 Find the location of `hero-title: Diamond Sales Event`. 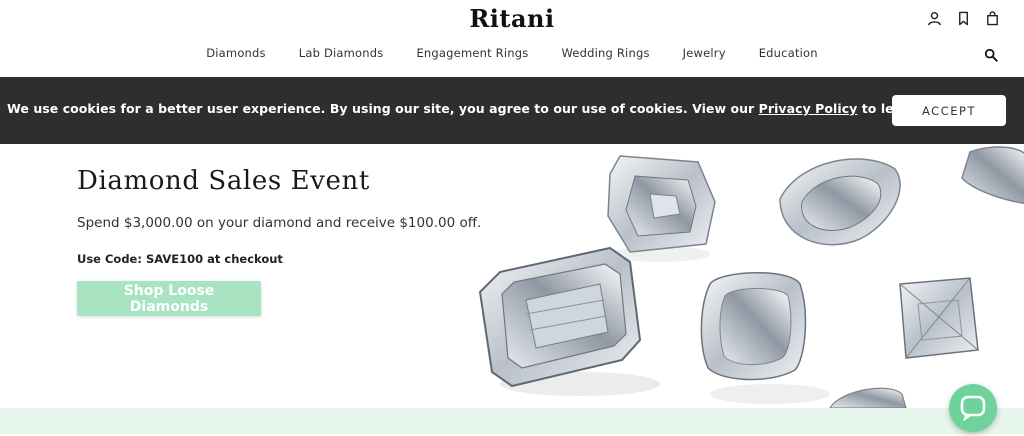

hero-title: Diamond Sales Event is located at coordinates (223, 181).